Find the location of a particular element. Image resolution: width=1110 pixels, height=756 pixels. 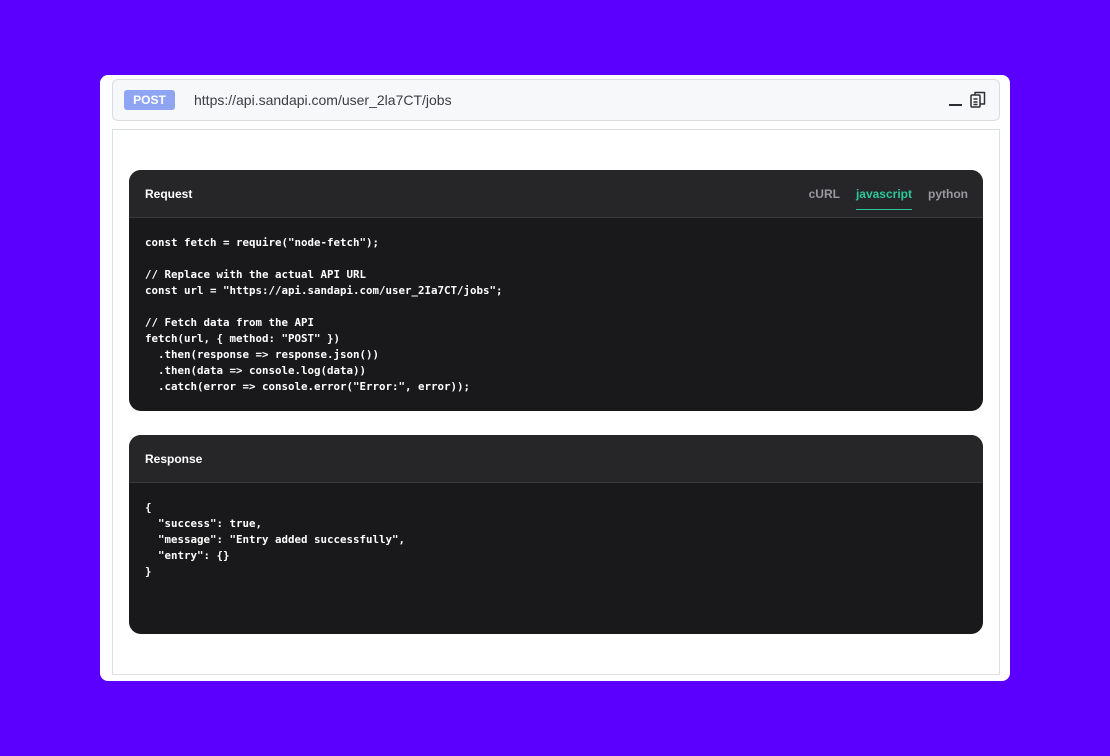

response-header: Response is located at coordinates (556, 459).